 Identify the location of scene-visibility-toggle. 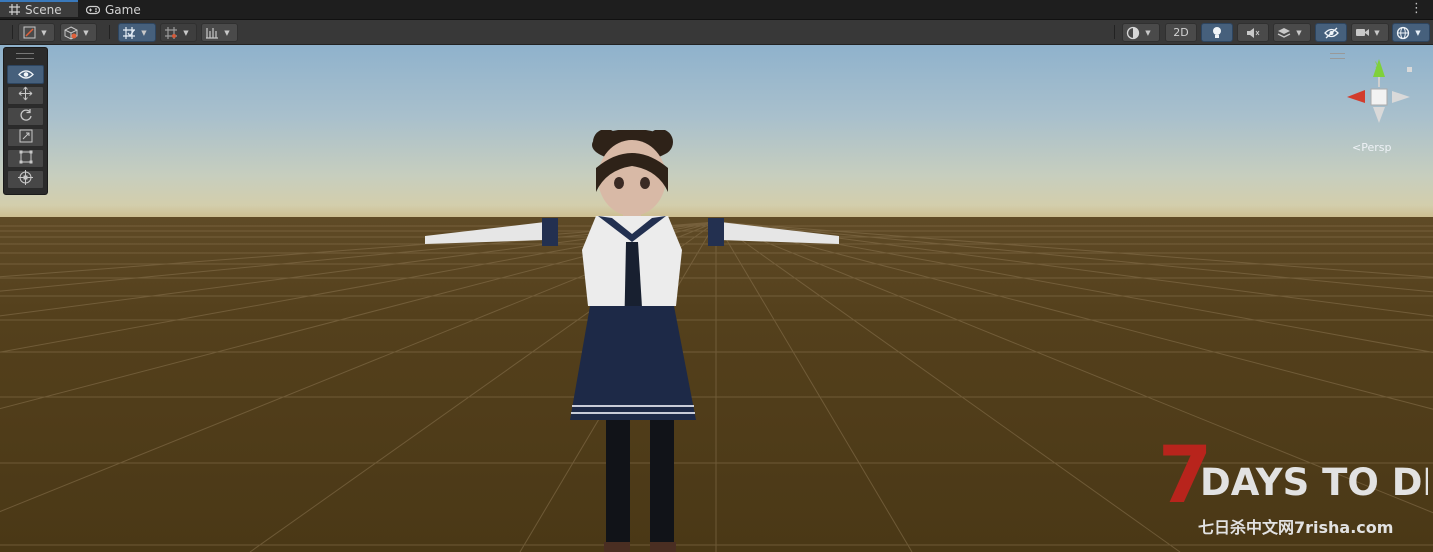
(1331, 32).